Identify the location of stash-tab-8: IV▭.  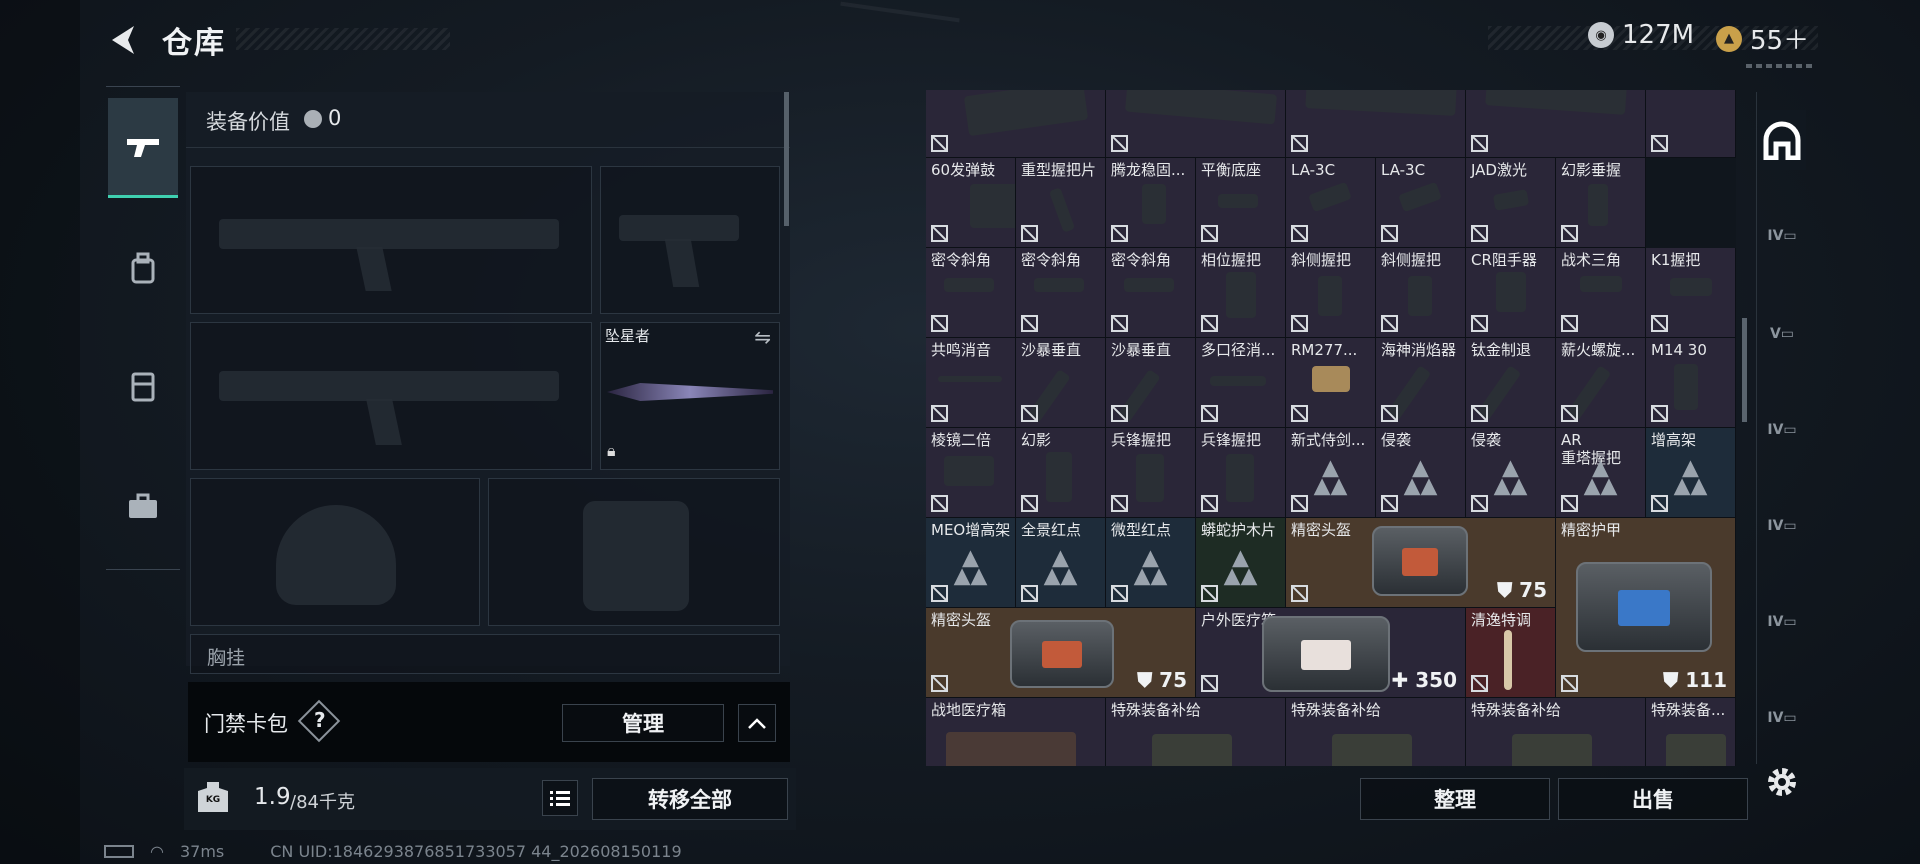
(1782, 622).